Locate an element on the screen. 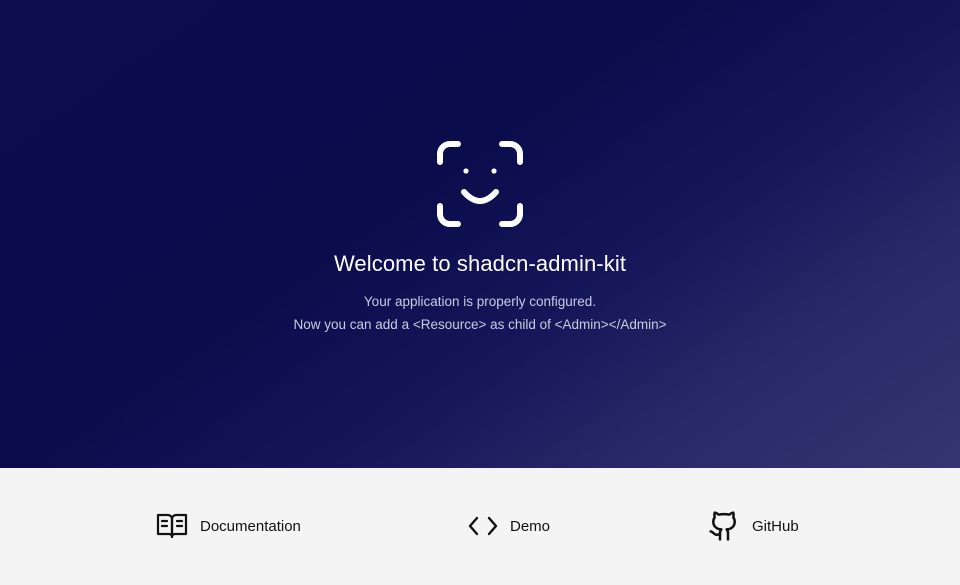  book-open-icon is located at coordinates (172, 526).